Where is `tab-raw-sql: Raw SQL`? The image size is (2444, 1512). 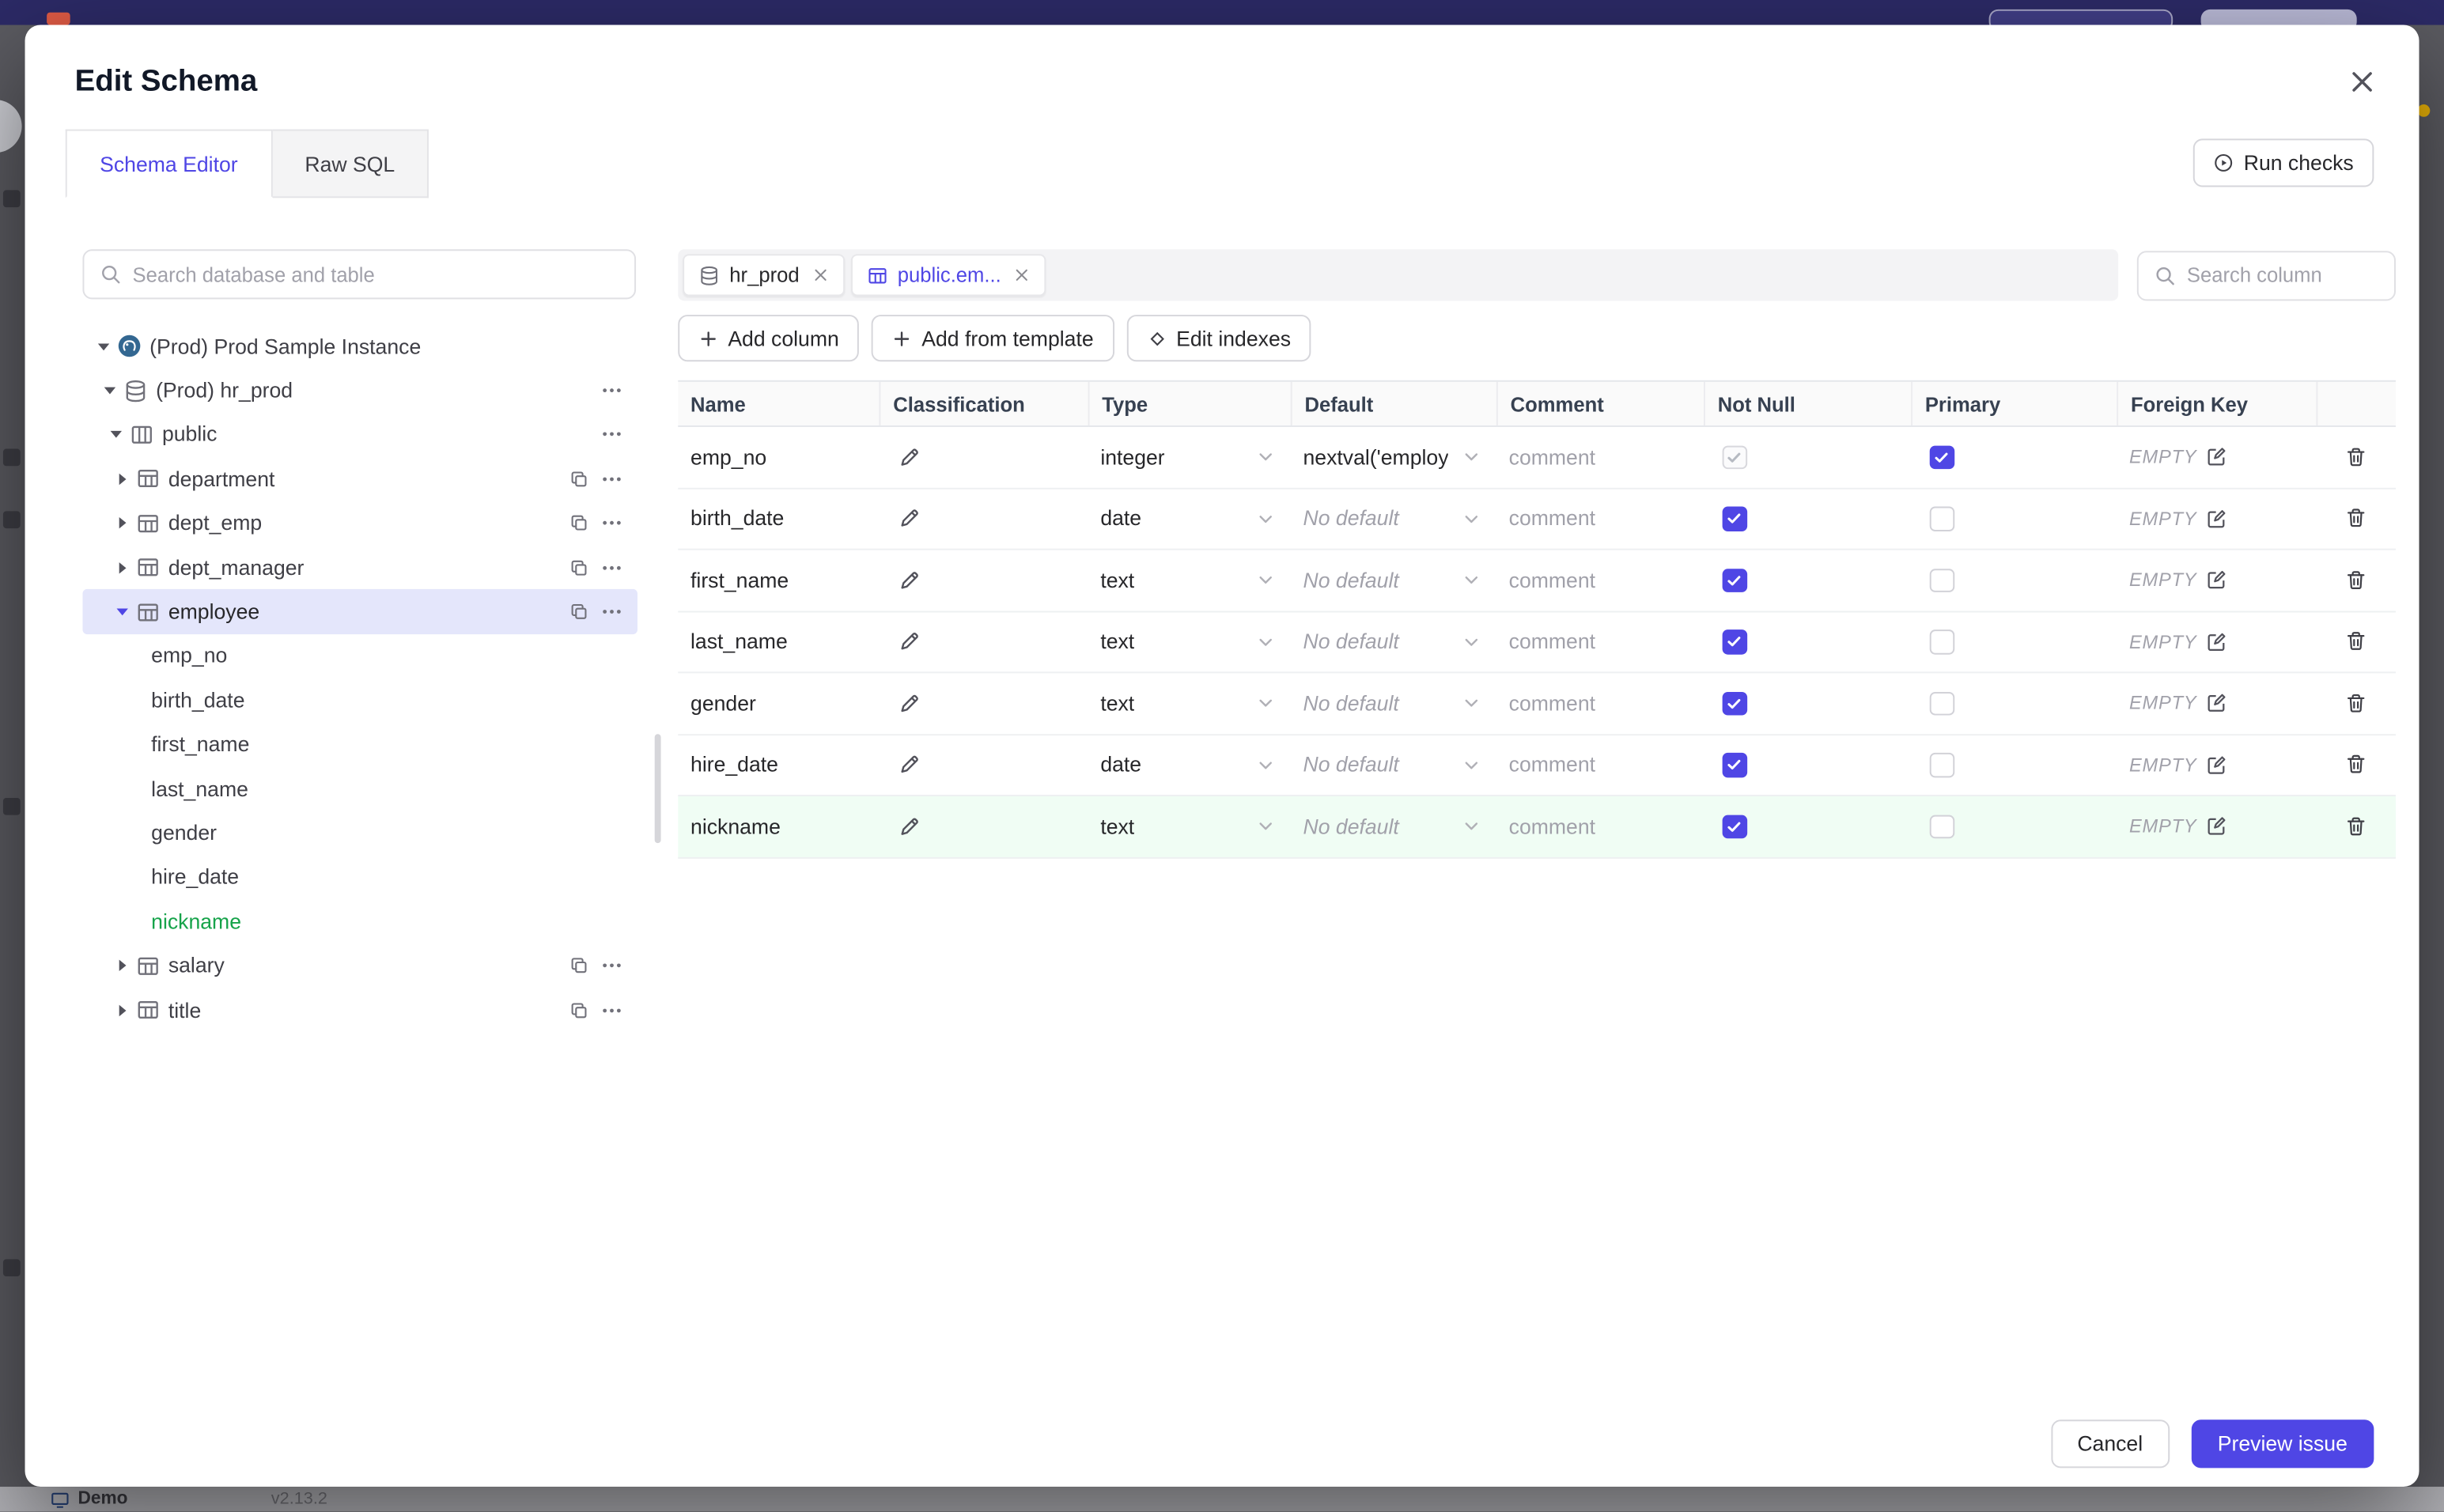
tab-raw-sql: Raw SQL is located at coordinates (350, 164).